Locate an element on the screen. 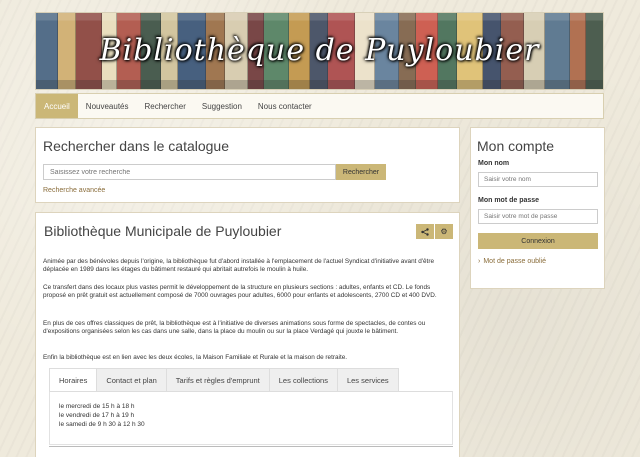 This screenshot has width=640, height=457. divider is located at coordinates (251, 446).